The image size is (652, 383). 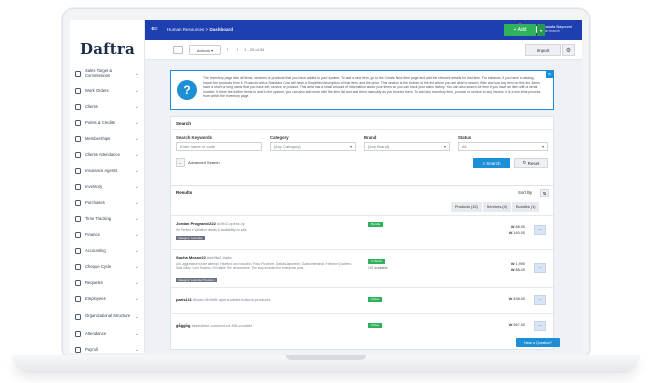 I want to click on coins-icon, so click(x=78, y=123).